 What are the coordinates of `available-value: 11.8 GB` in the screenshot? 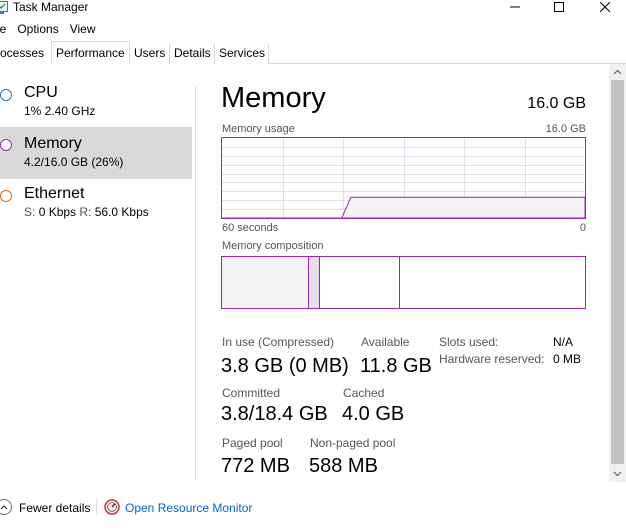 It's located at (396, 366).